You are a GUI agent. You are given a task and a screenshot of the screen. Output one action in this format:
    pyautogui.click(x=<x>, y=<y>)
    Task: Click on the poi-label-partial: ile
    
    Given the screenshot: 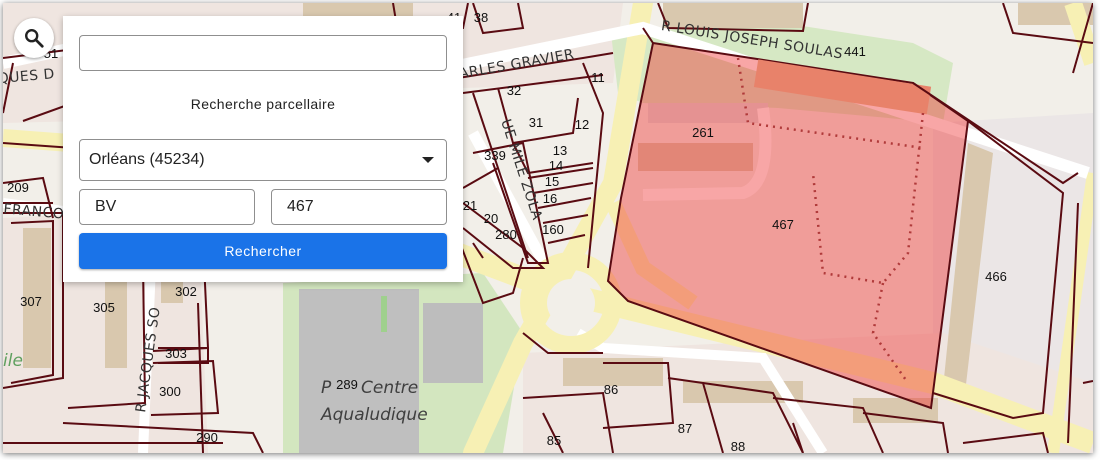 What is the action you would take?
    pyautogui.click(x=13, y=361)
    